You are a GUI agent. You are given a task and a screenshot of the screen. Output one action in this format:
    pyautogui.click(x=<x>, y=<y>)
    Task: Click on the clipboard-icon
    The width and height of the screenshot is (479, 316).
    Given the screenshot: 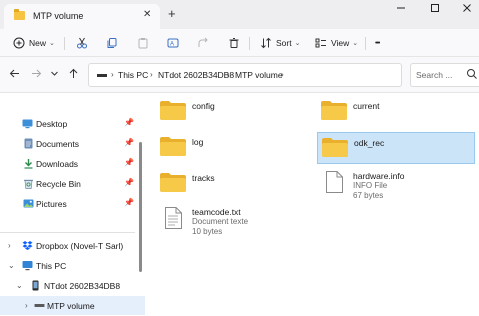 What is the action you would take?
    pyautogui.click(x=142, y=43)
    